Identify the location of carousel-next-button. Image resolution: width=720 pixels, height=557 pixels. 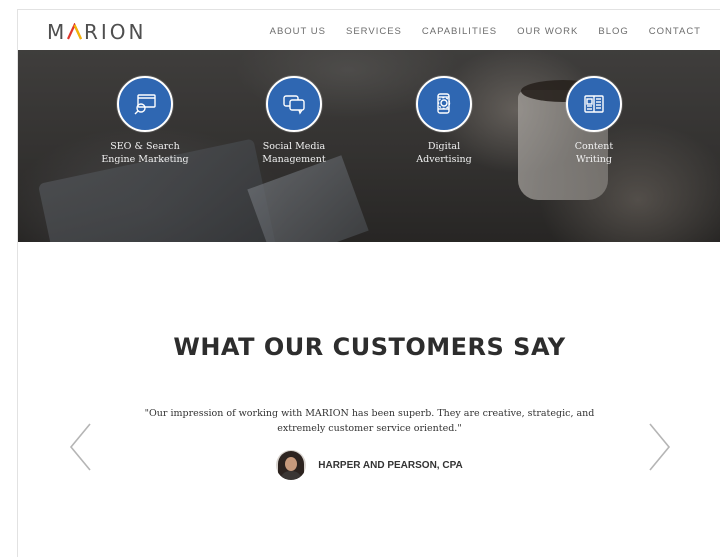
(659, 447).